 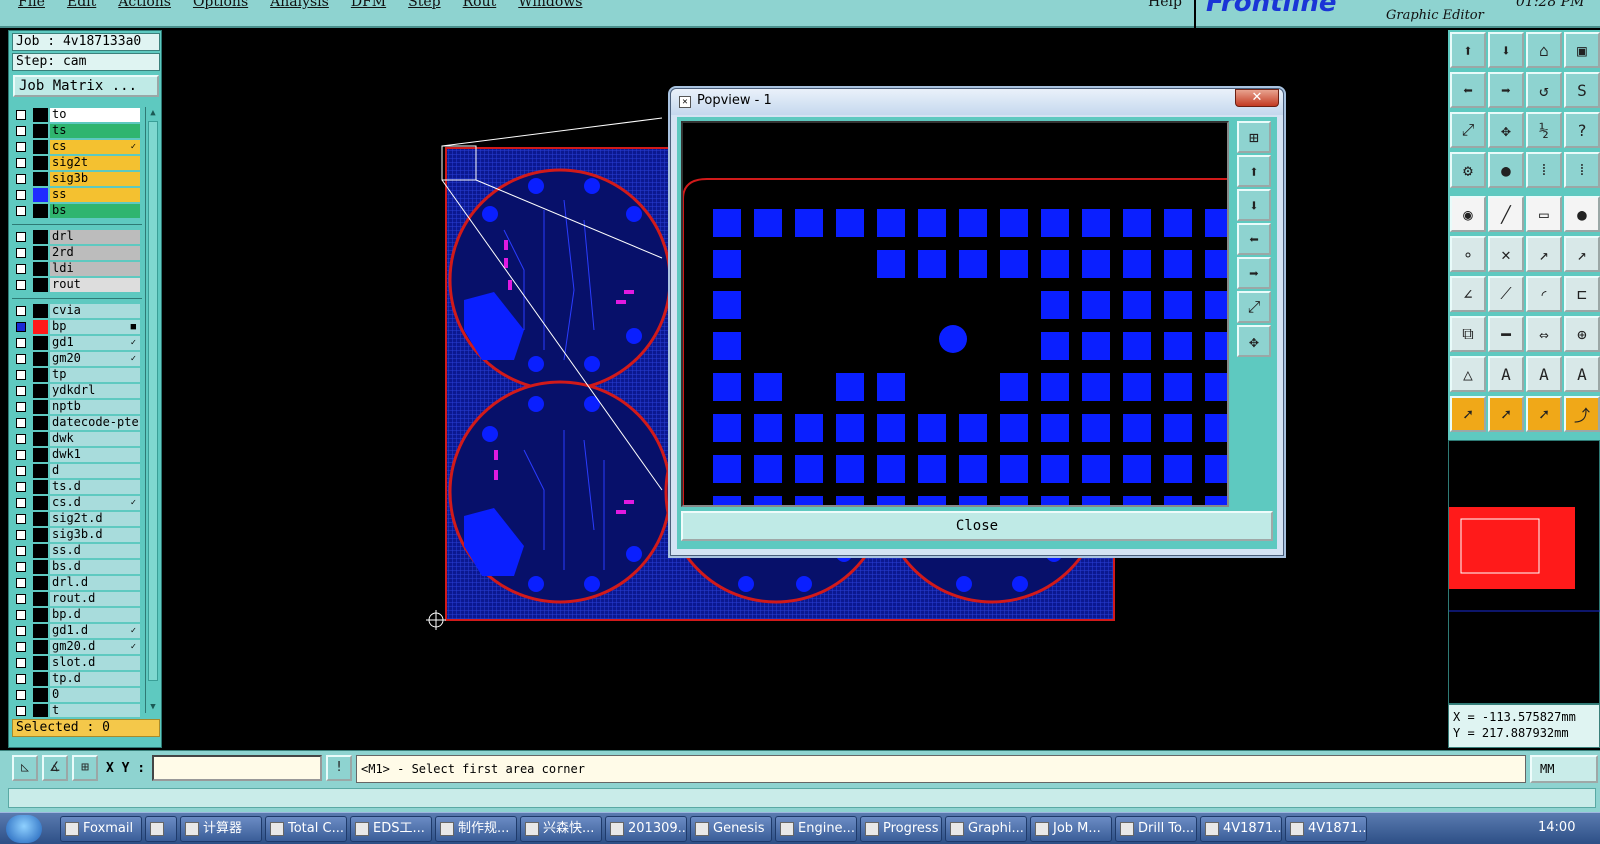 What do you see at coordinates (1468, 214) in the screenshot?
I see `feature-select-icon: ◉` at bounding box center [1468, 214].